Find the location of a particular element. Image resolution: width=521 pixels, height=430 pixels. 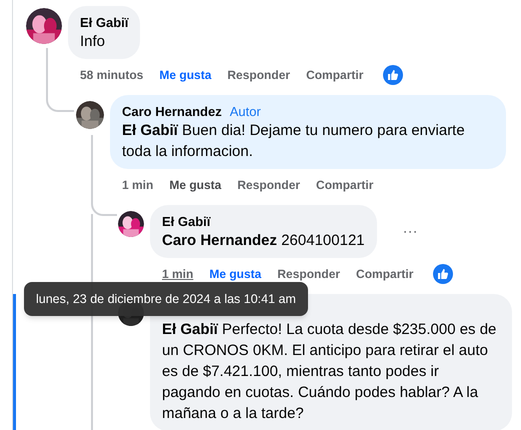

more-button: ··· is located at coordinates (410, 231).